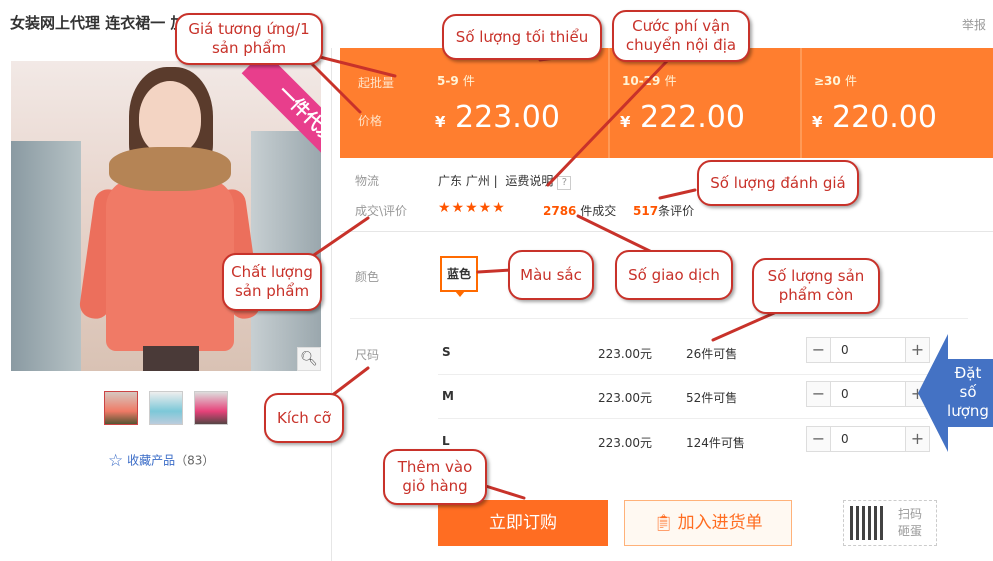  I want to click on add-to-cart-label: 加入进货单, so click(720, 523).